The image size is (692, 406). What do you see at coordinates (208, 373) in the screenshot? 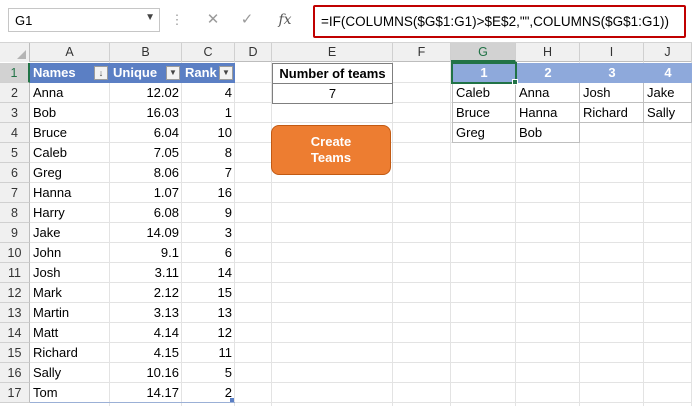
I see `rank-cell: 5` at bounding box center [208, 373].